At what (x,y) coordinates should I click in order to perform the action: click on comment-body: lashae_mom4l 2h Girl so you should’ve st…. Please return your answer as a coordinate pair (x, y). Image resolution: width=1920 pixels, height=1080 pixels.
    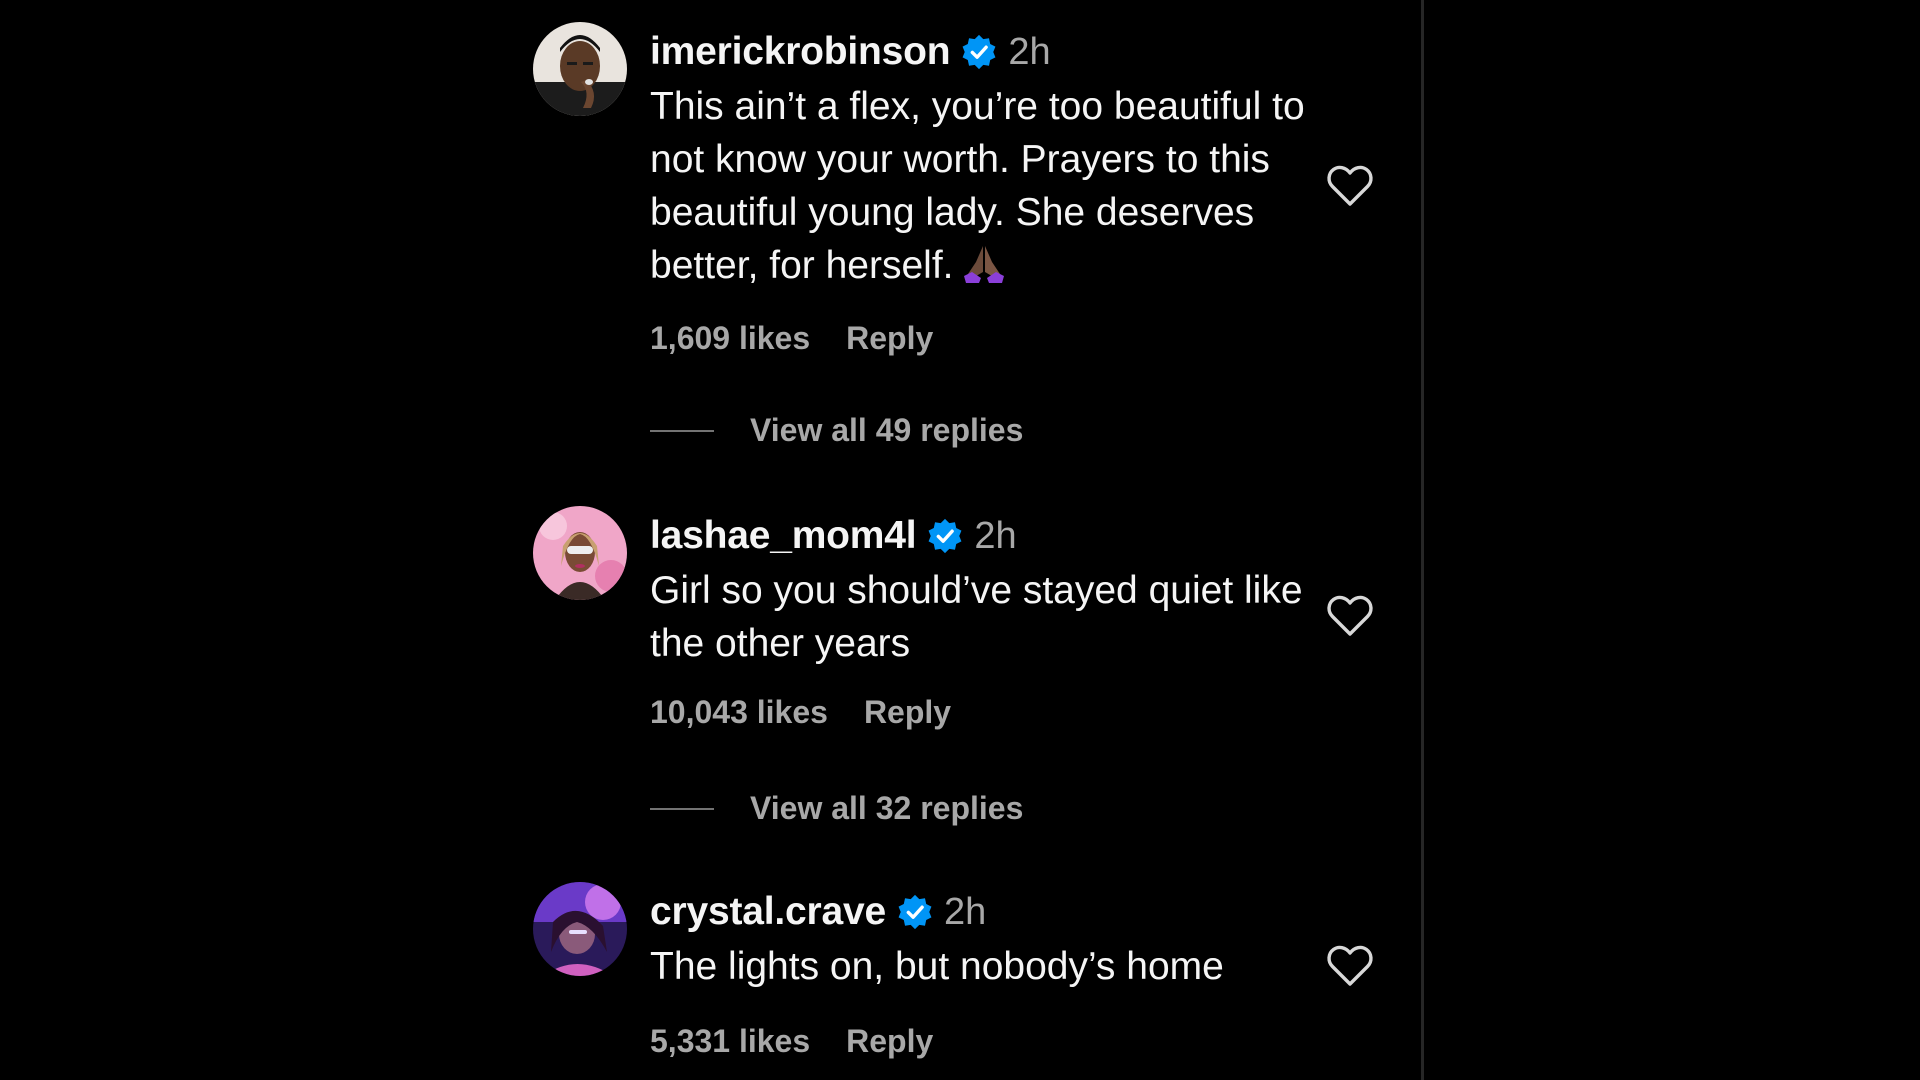
    Looking at the image, I should click on (995, 618).